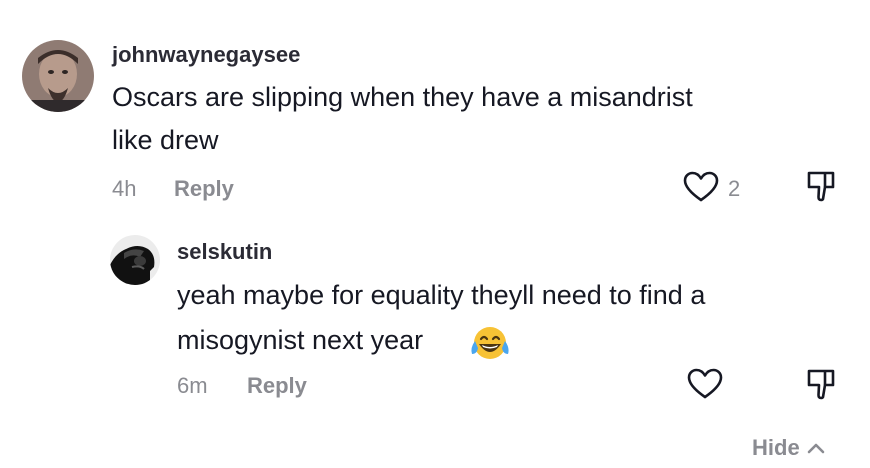  I want to click on chevron-up-icon, so click(815, 448).